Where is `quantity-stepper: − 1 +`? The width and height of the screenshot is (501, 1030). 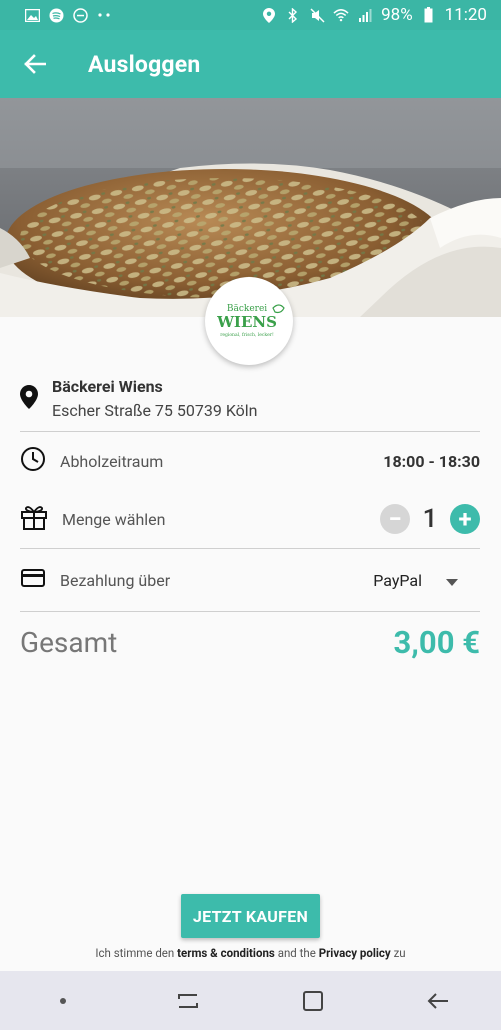 quantity-stepper: − 1 + is located at coordinates (430, 519).